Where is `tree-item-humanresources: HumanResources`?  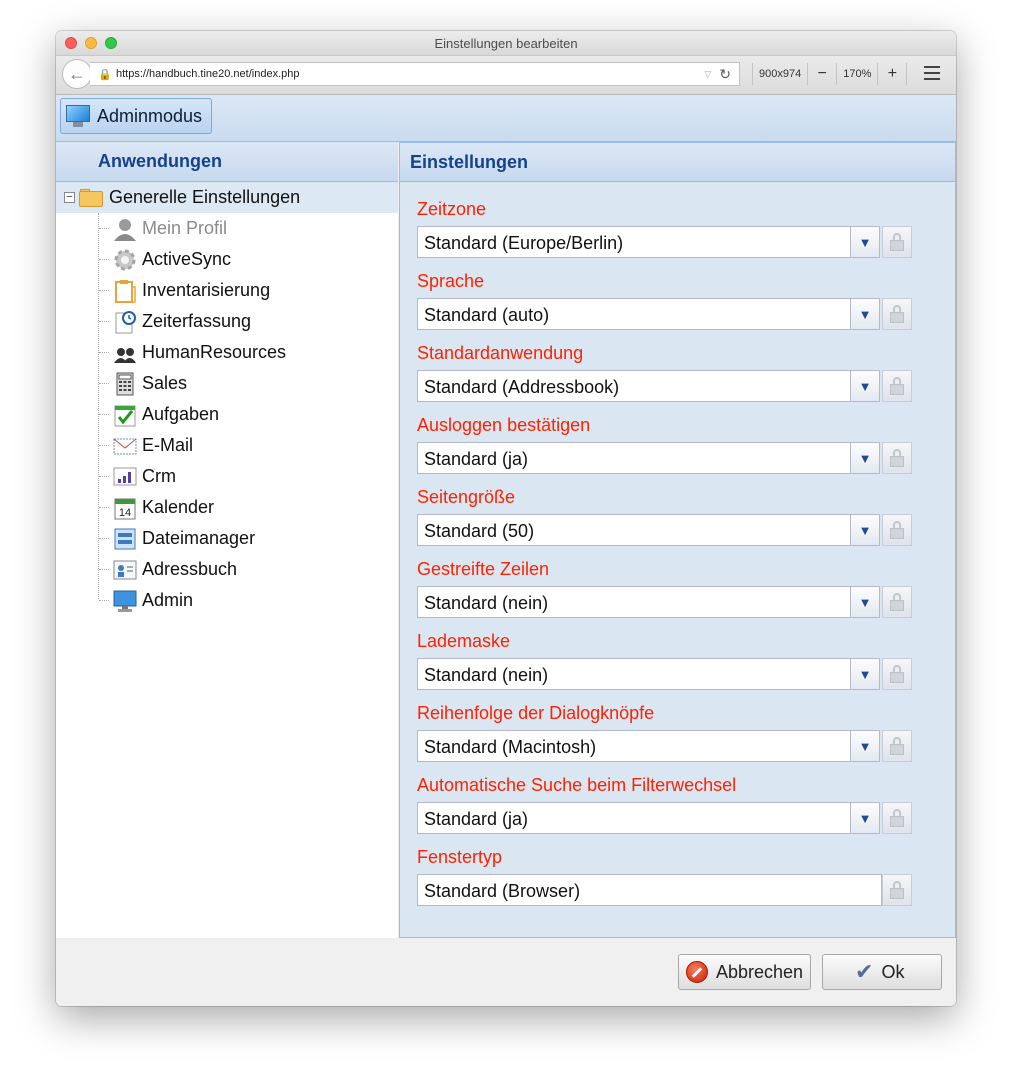
tree-item-humanresources: HumanResources is located at coordinates (227, 352).